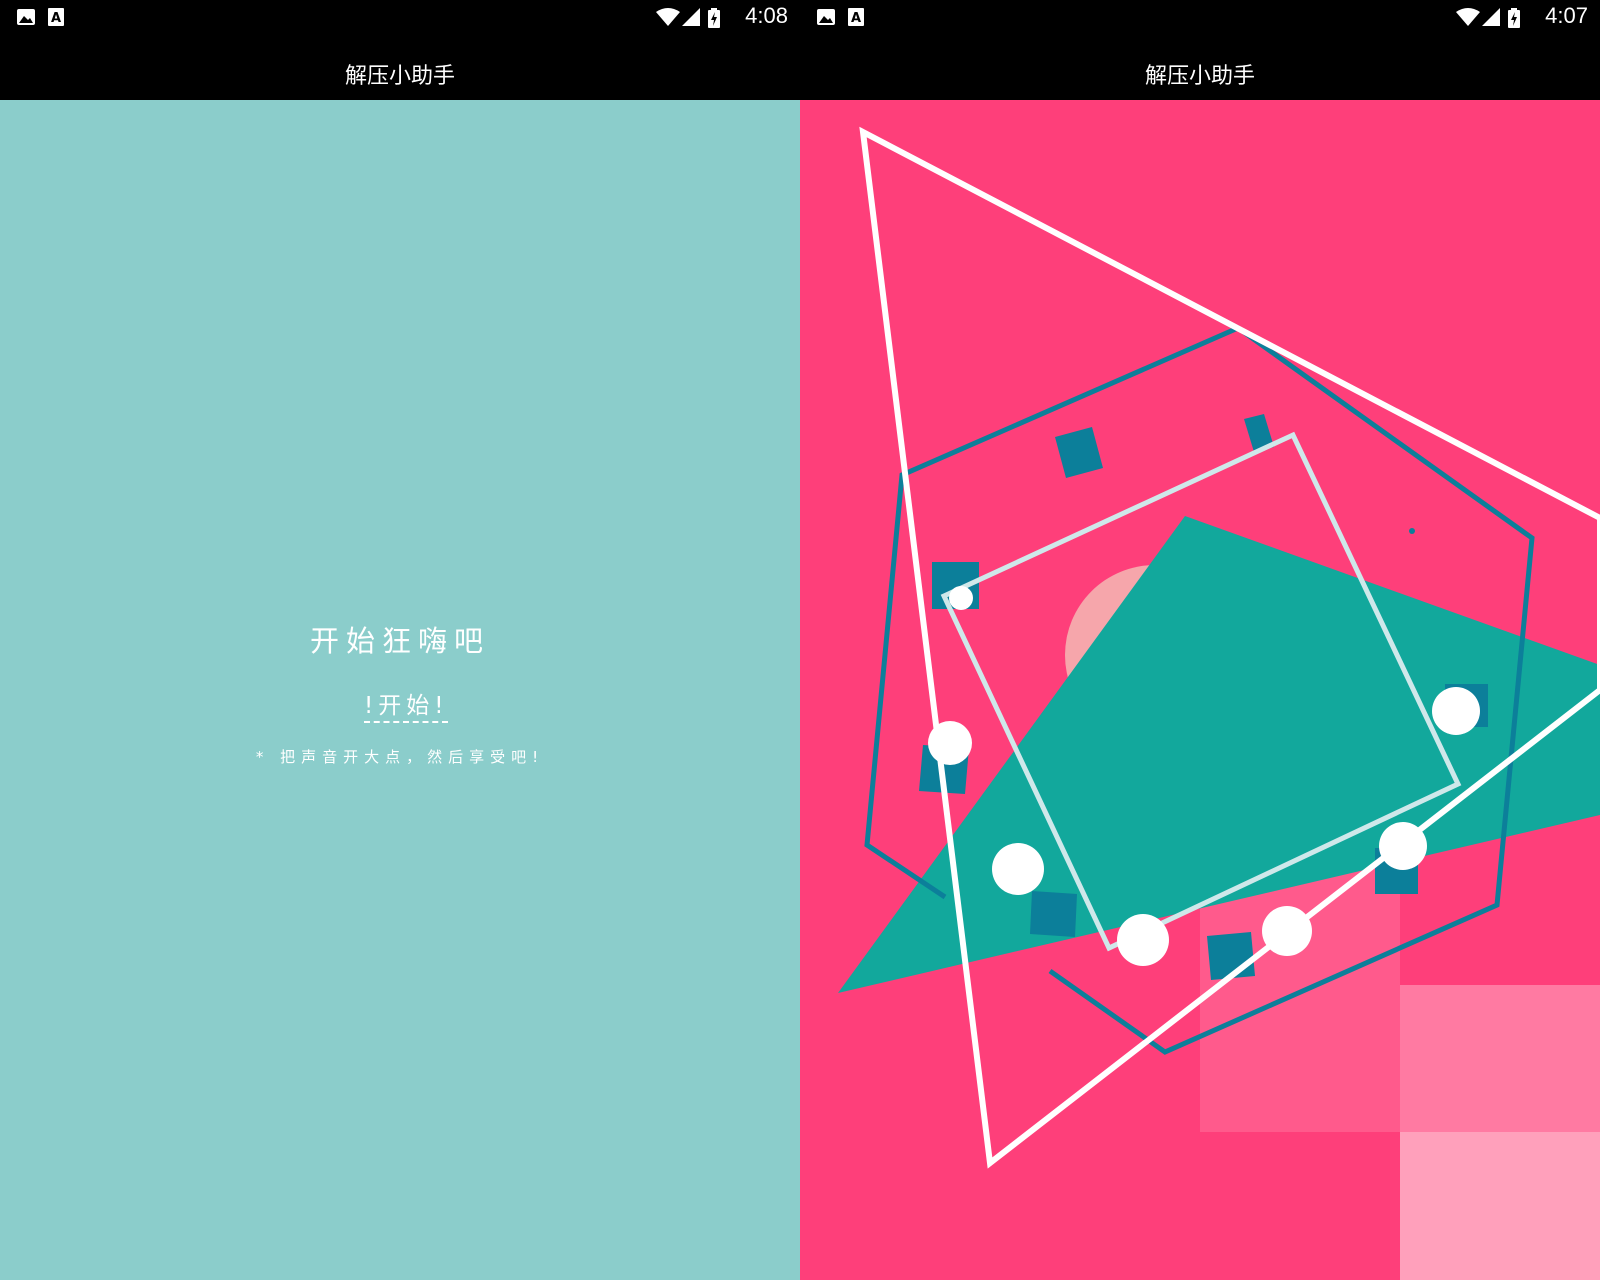 This screenshot has height=1280, width=1600. I want to click on sound-hint: * 把声音开大点，然后享受吧!, so click(400, 757).